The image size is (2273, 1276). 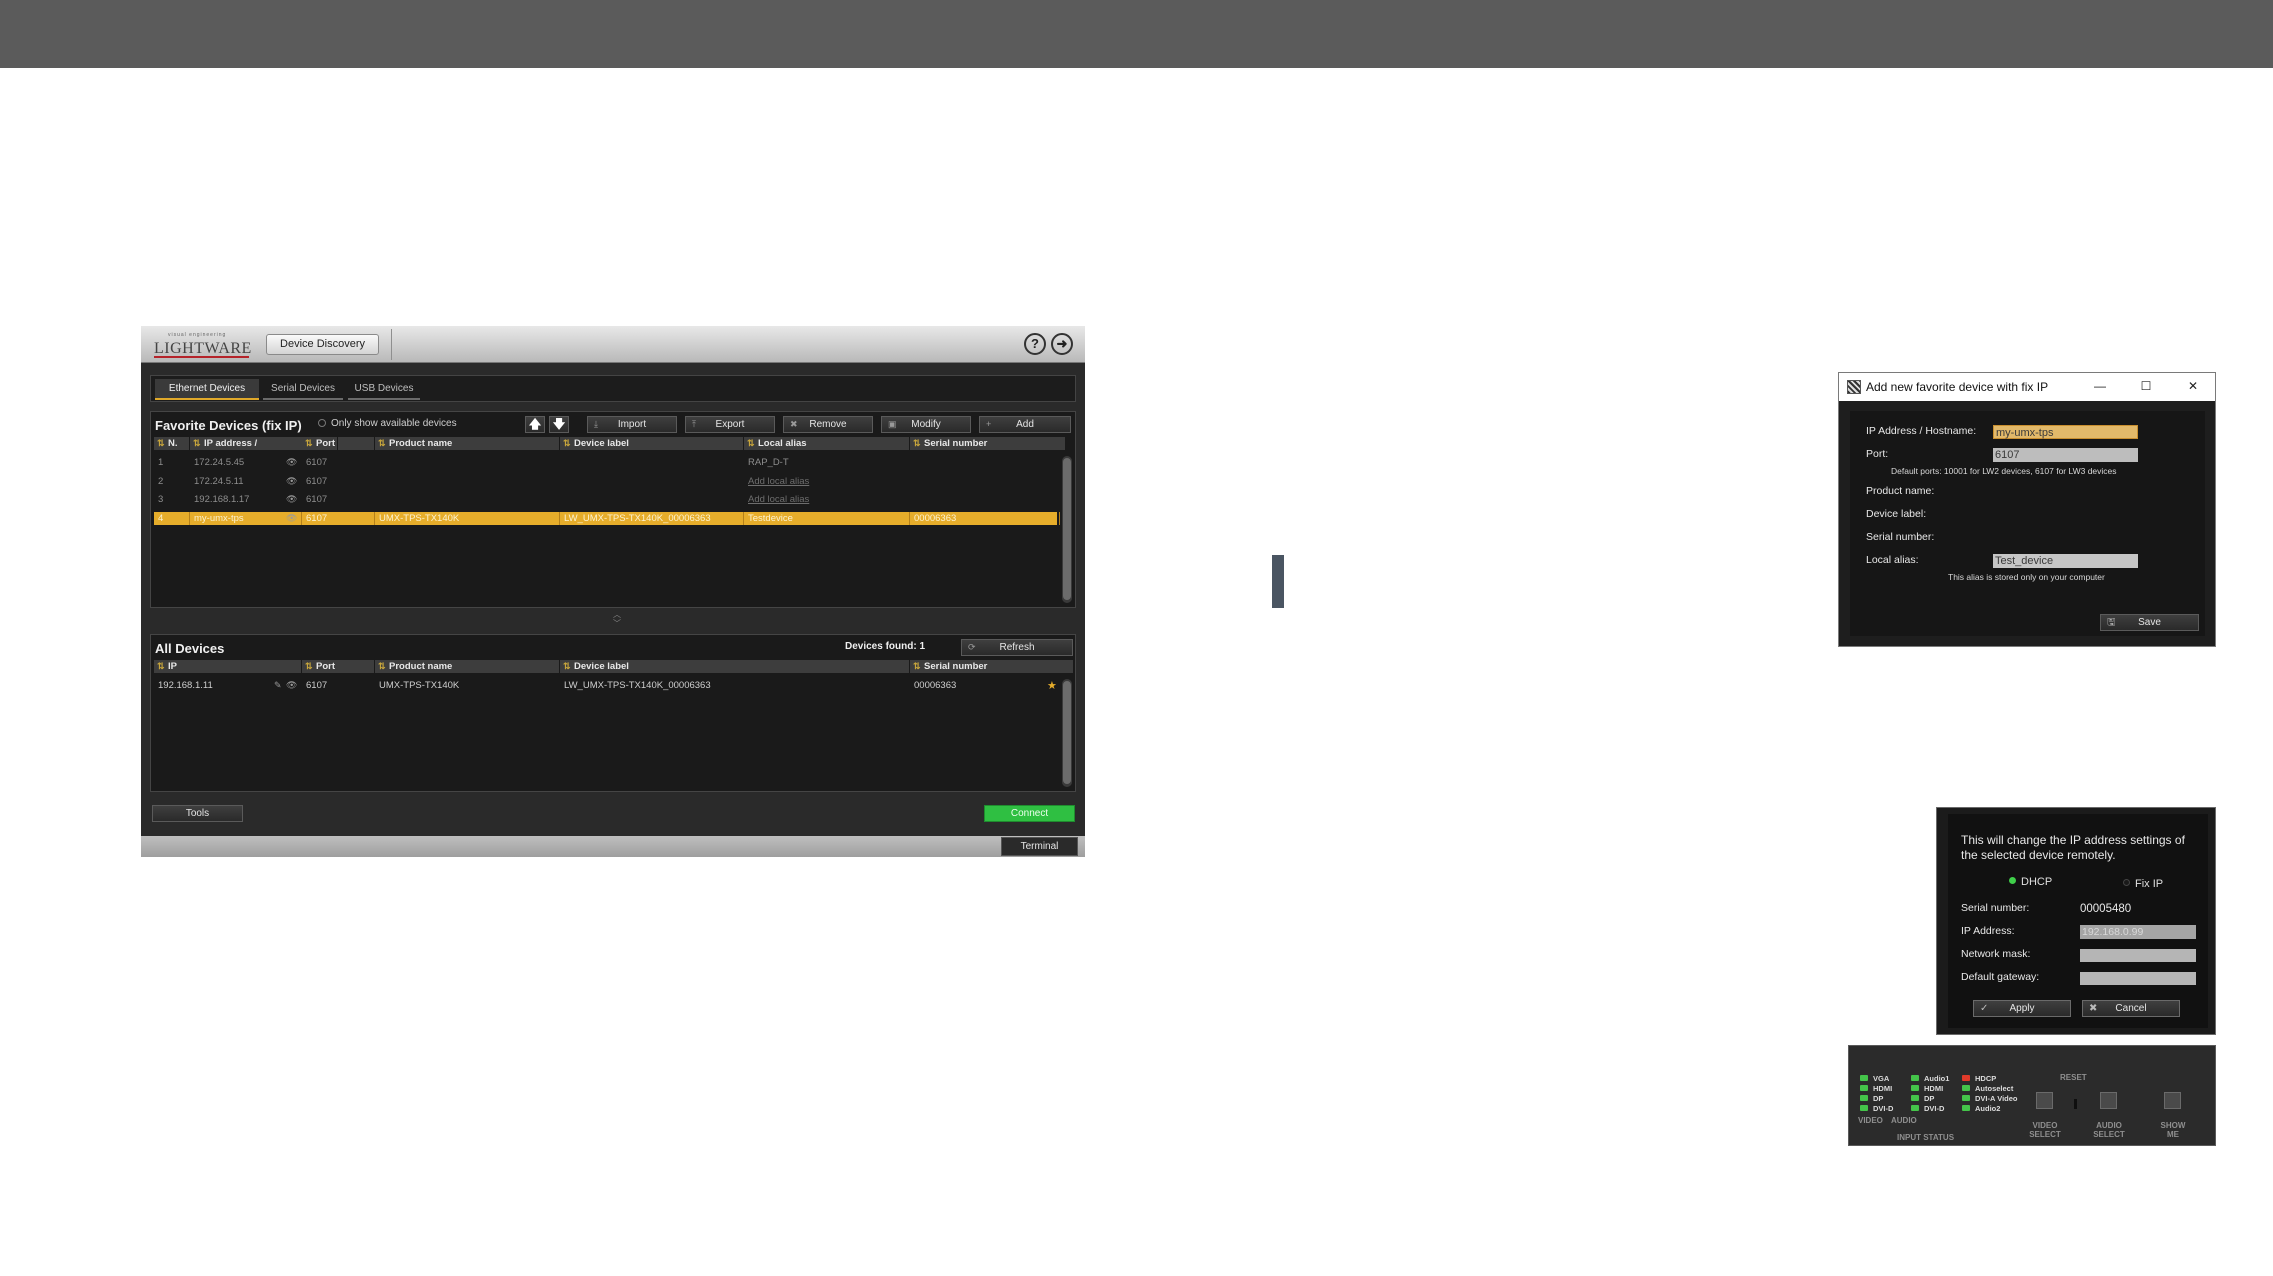 I want to click on led-label: DP, so click(x=1878, y=1098).